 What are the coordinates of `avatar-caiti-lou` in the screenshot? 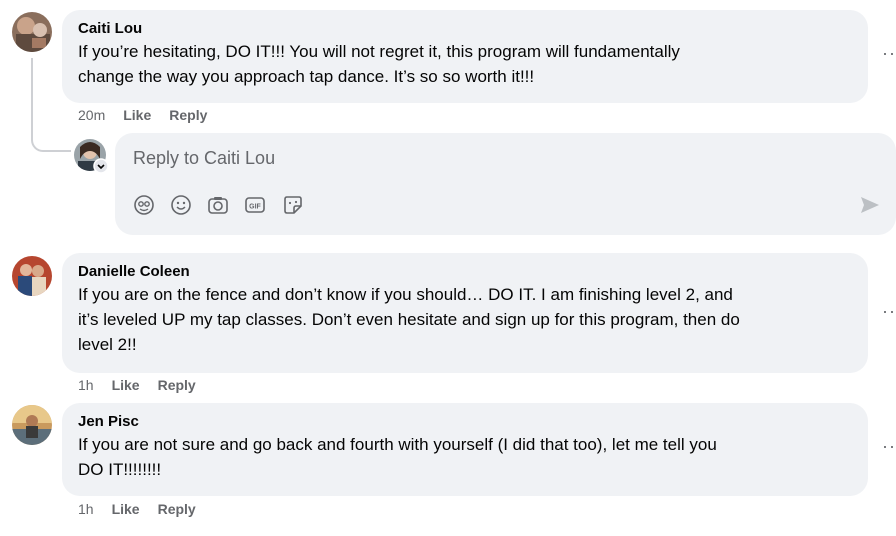 It's located at (32, 32).